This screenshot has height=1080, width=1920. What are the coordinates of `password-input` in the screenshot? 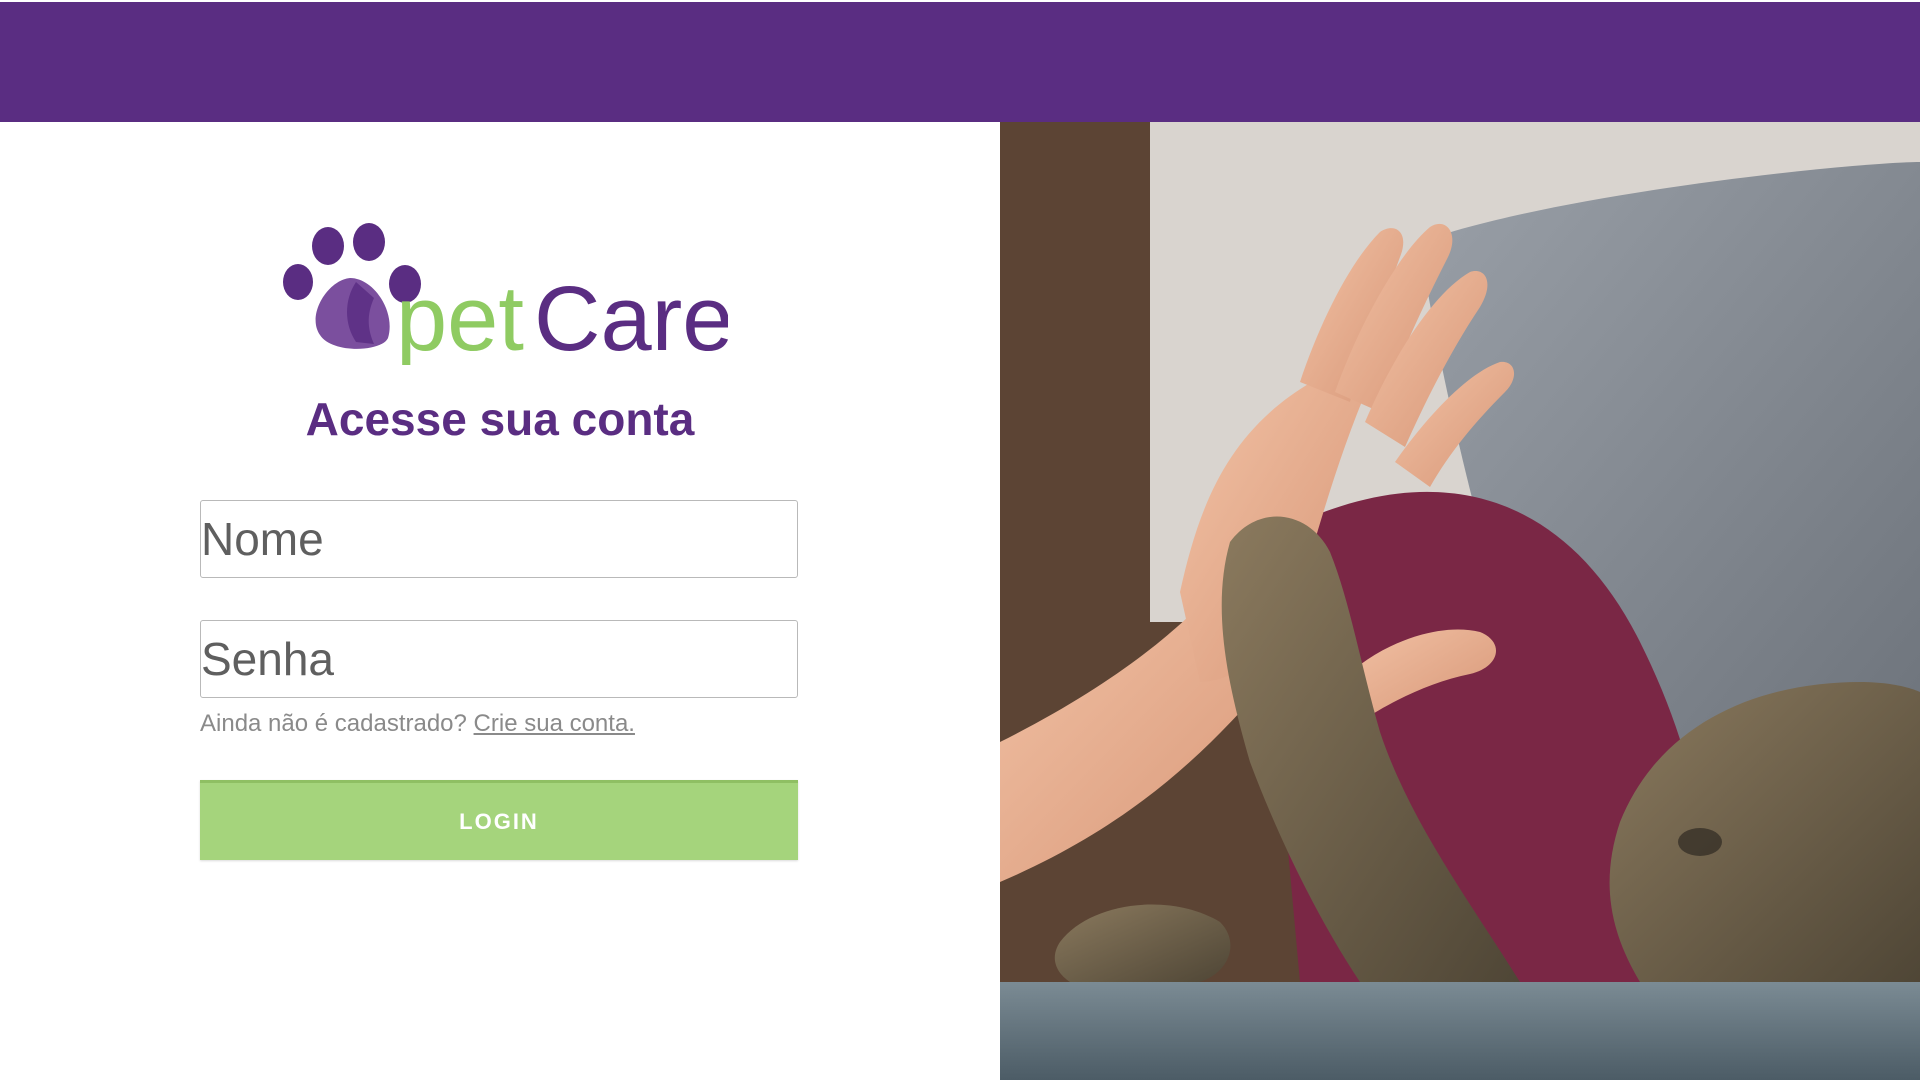 It's located at (499, 659).